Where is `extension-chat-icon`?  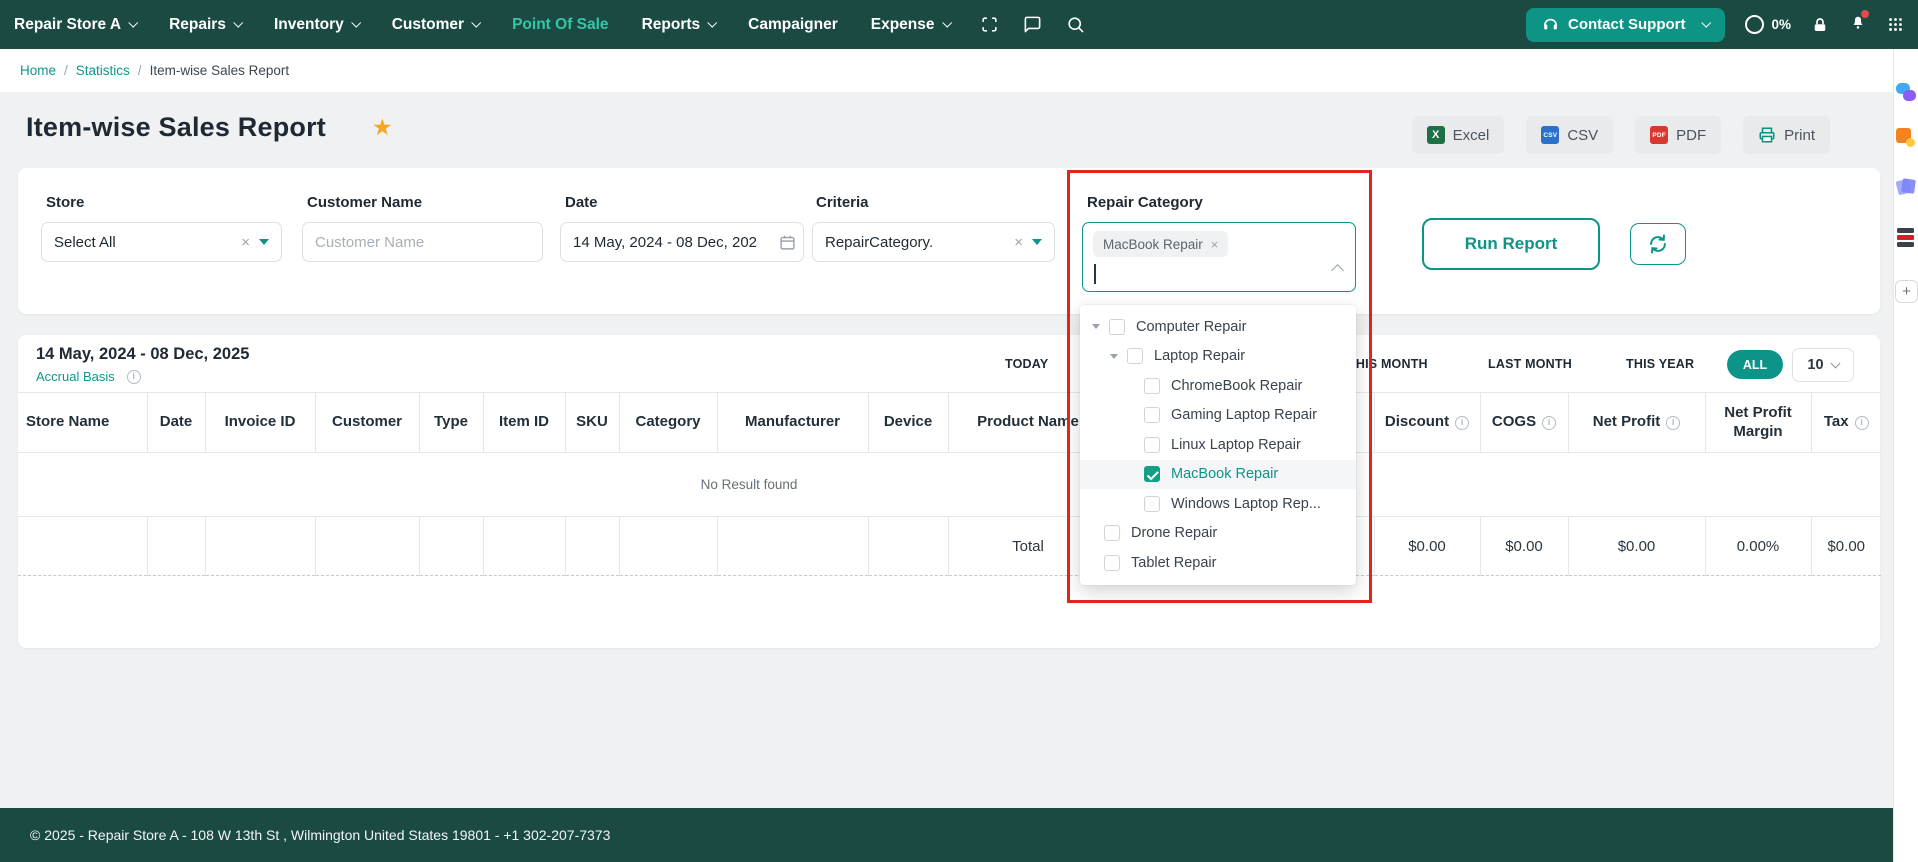 extension-chat-icon is located at coordinates (1906, 92).